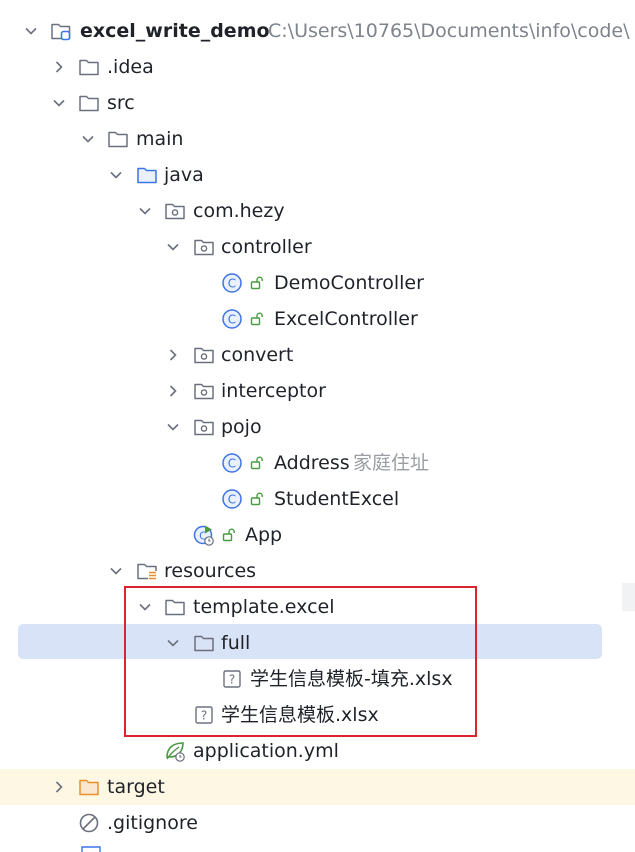  I want to click on tree-label: com.hezy, so click(239, 211).